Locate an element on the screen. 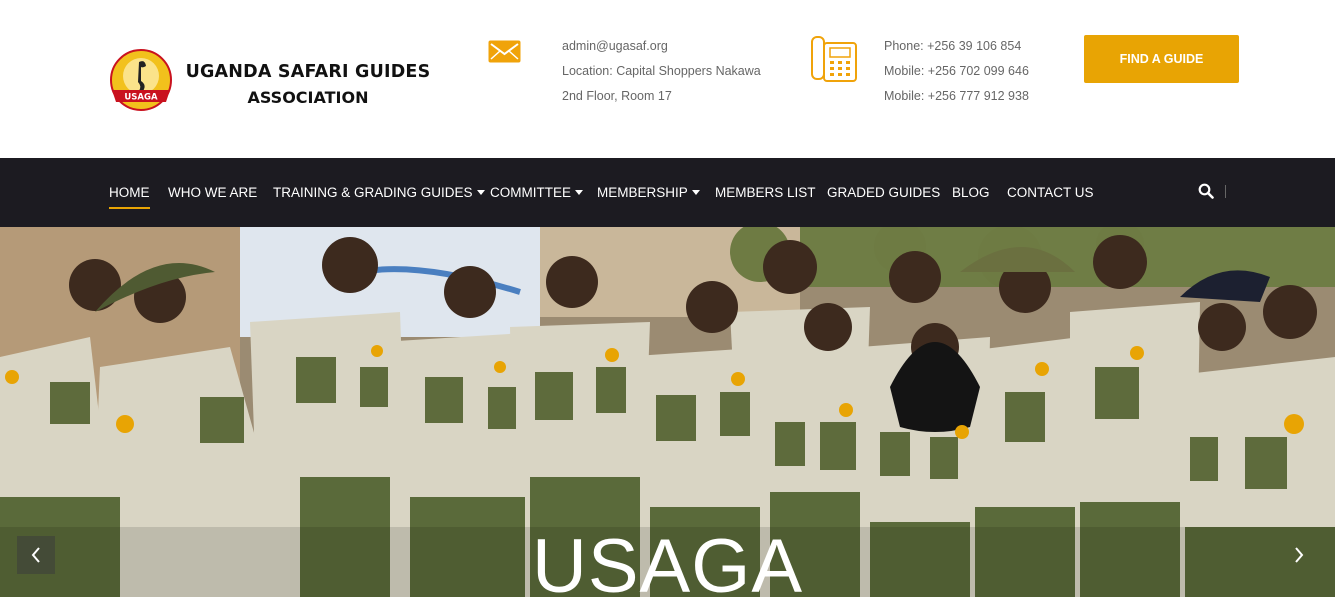  nav-divider is located at coordinates (1225, 191).